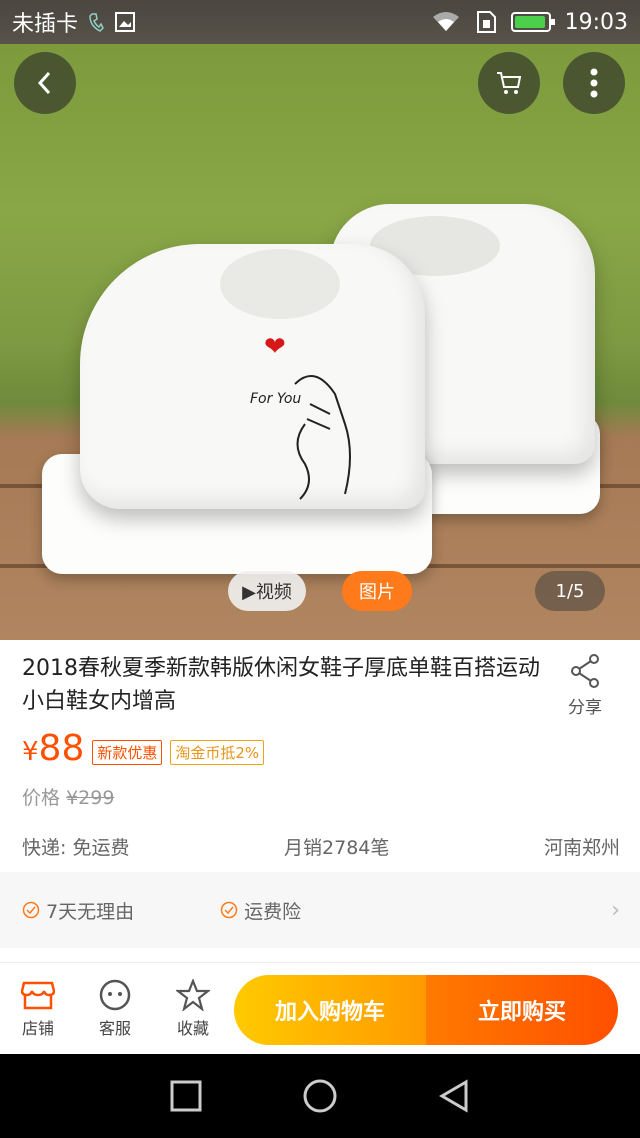 This screenshot has height=1138, width=640. Describe the element at coordinates (76, 848) in the screenshot. I see `shipping-info: 快递: 免运费` at that location.